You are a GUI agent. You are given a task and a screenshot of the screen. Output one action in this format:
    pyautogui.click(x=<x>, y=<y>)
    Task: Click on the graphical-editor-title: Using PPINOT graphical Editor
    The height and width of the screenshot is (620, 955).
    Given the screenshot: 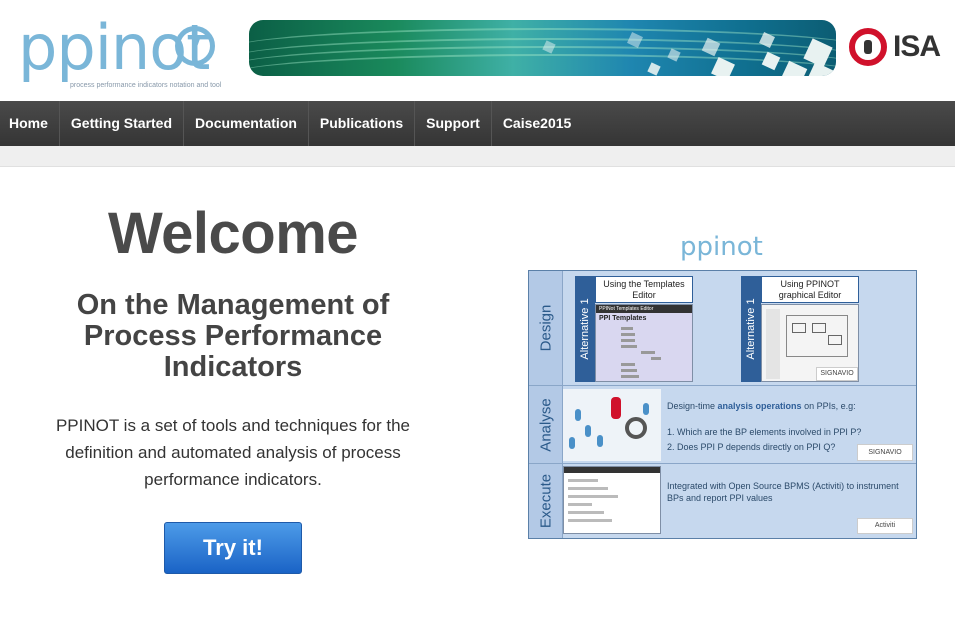 What is the action you would take?
    pyautogui.click(x=810, y=289)
    